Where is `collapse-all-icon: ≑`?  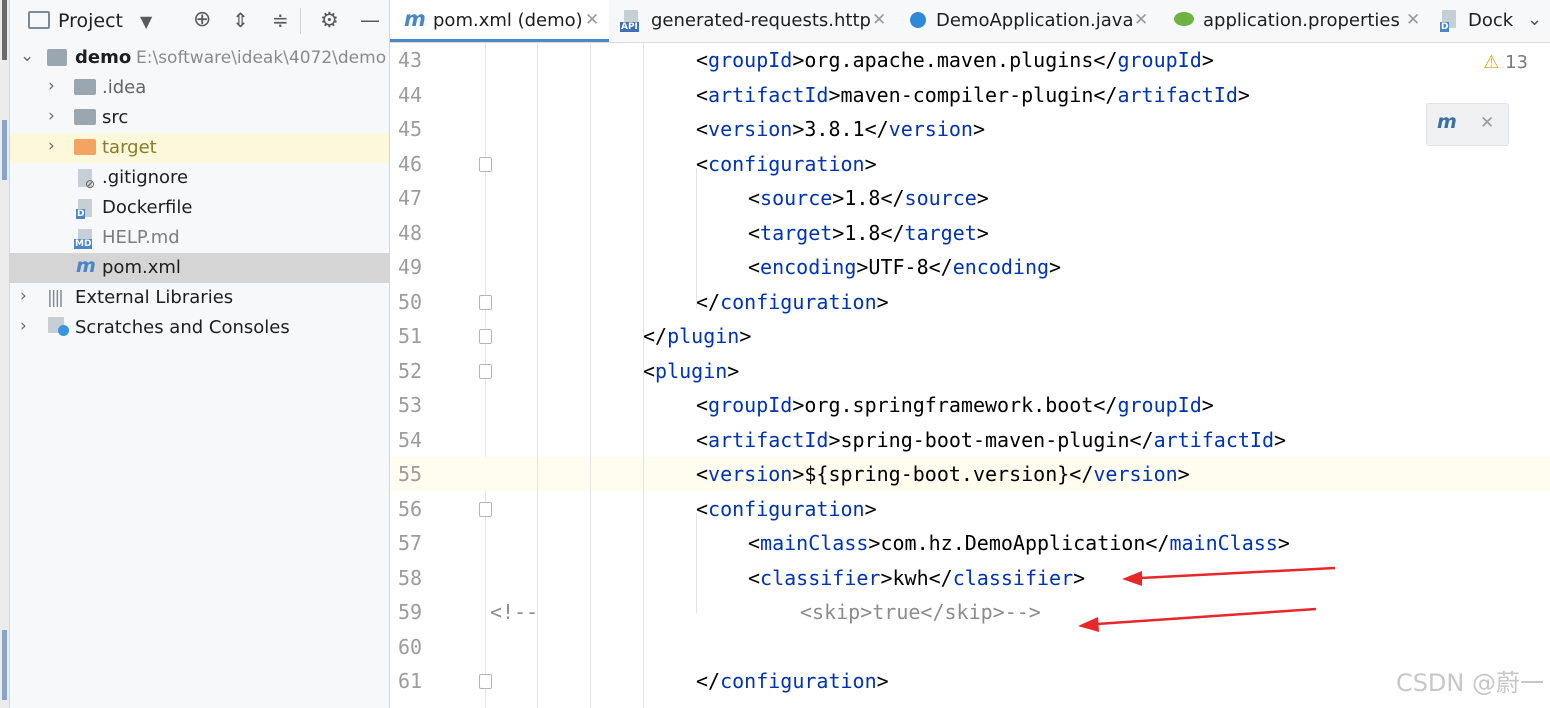
collapse-all-icon: ≑ is located at coordinates (280, 20).